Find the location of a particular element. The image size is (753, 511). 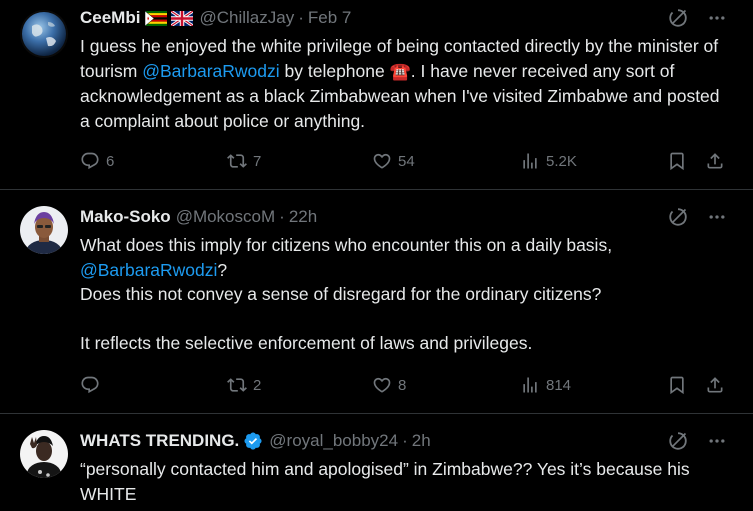

reply-button: 6 is located at coordinates (97, 161).